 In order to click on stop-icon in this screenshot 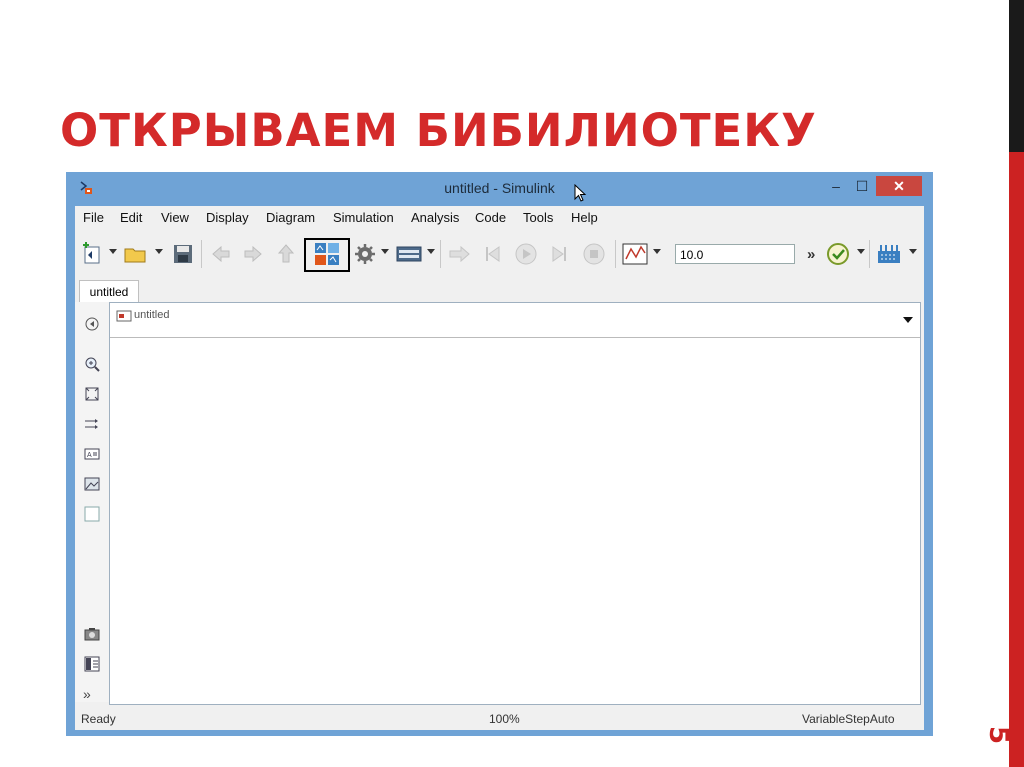, I will do `click(594, 254)`.